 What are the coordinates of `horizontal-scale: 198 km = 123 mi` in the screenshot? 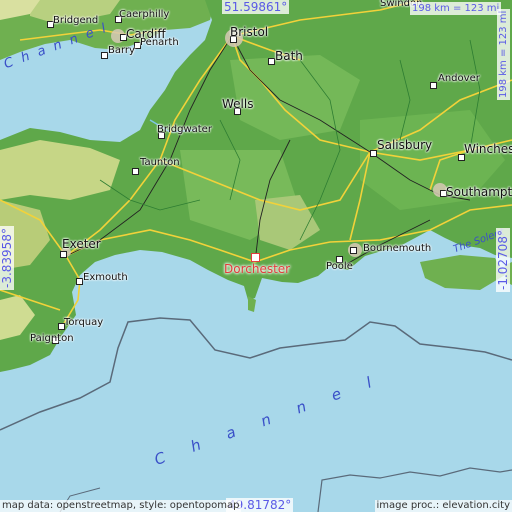 It's located at (456, 8).